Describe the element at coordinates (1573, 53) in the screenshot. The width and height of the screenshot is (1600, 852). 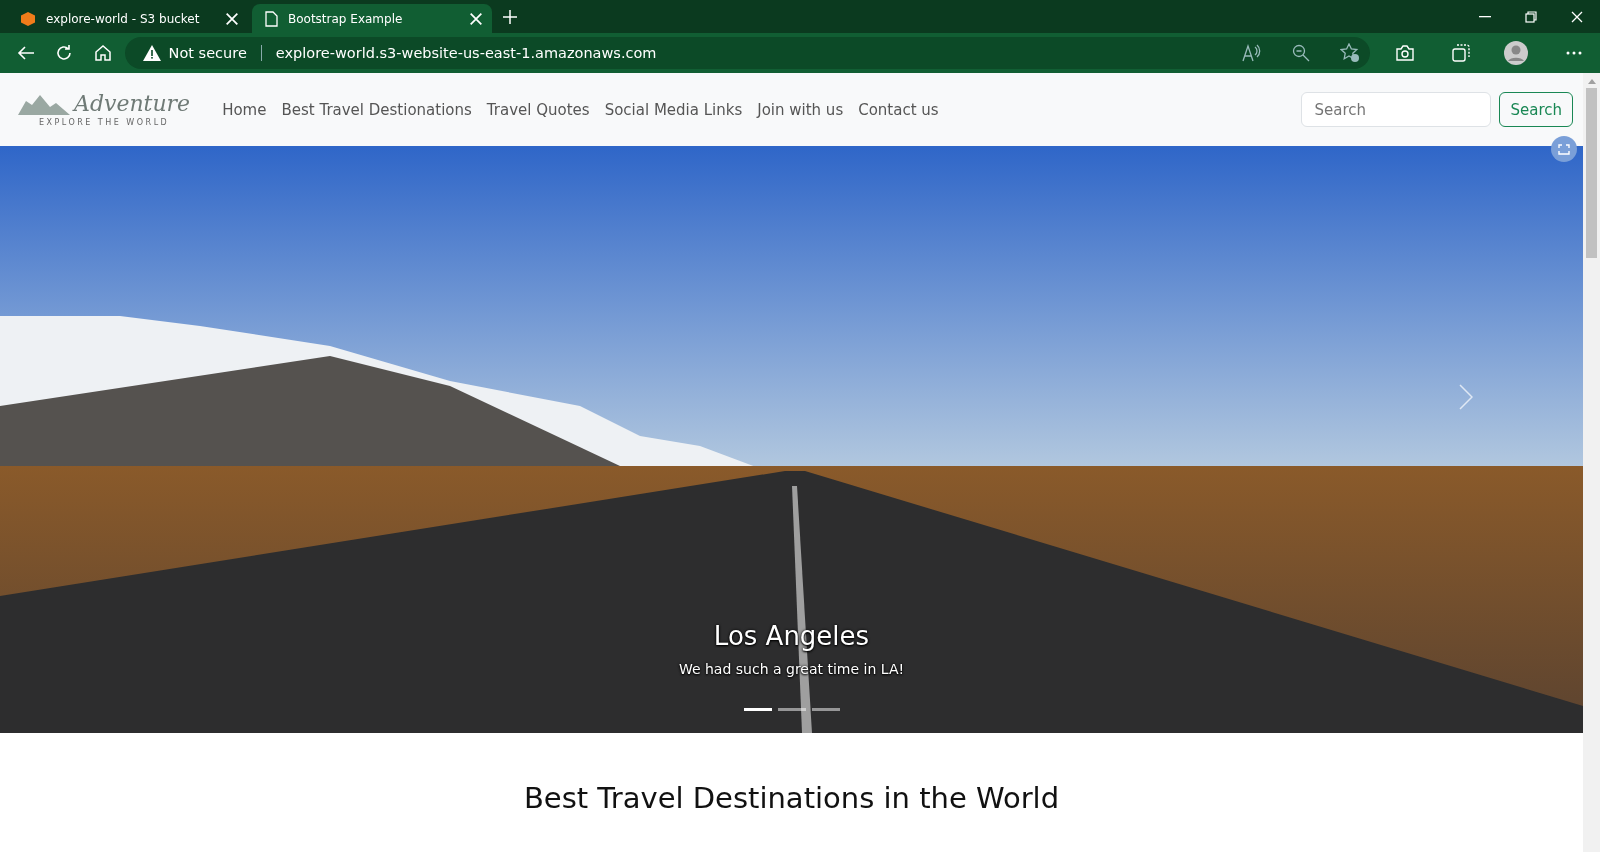
I see `more-icon` at that location.